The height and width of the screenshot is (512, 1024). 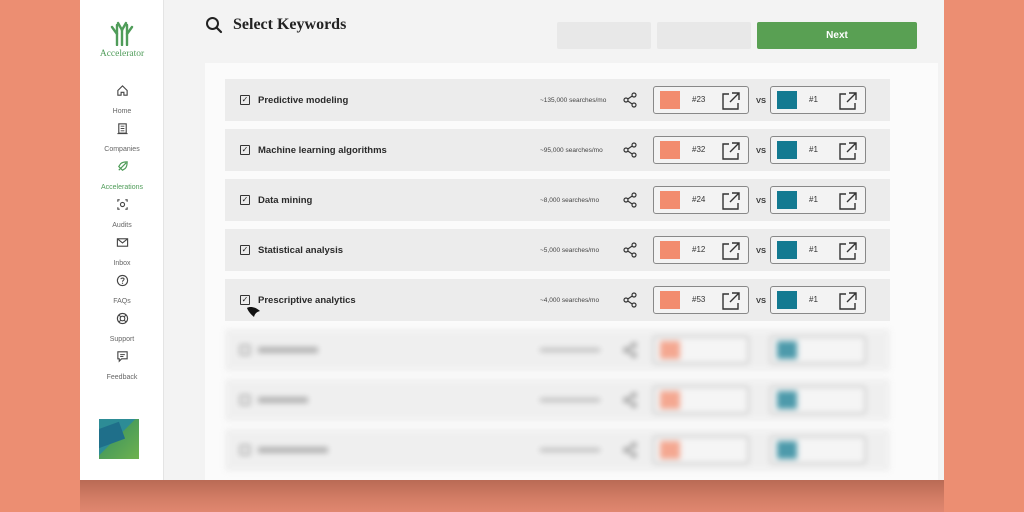 I want to click on sidebar-item-label: Companies, so click(x=122, y=149).